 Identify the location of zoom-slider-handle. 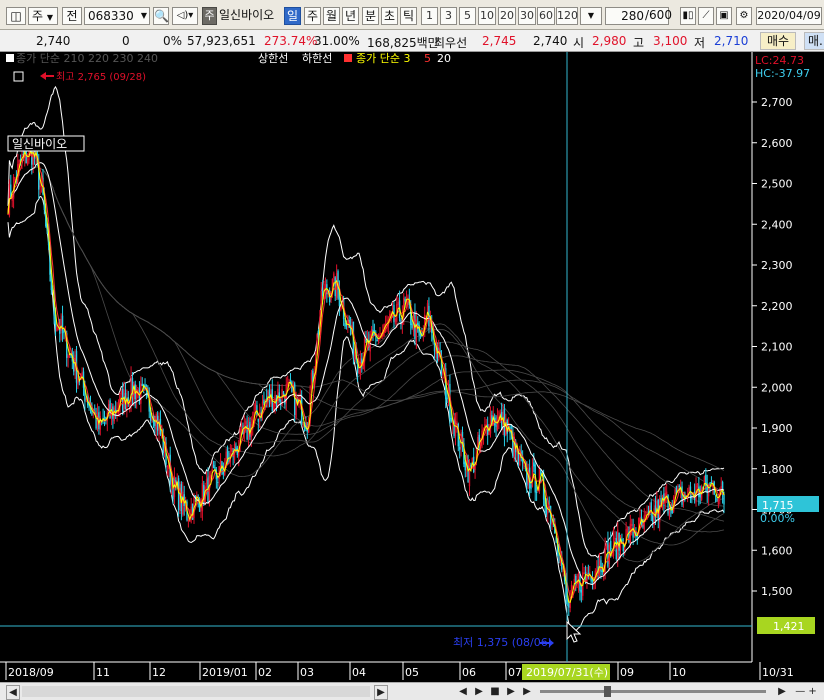
(607, 691).